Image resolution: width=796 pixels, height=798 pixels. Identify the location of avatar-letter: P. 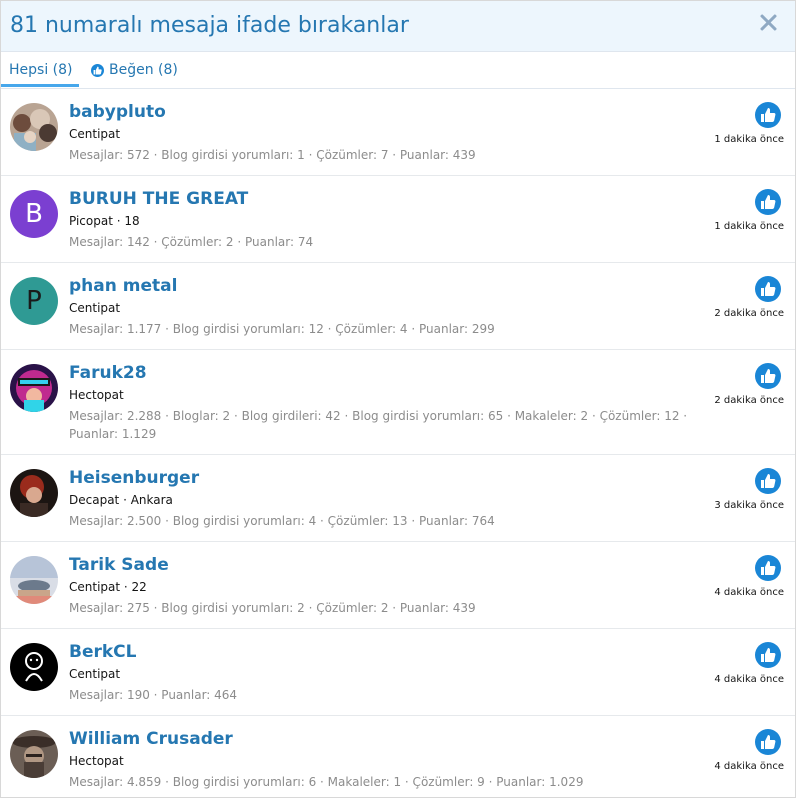
(34, 301).